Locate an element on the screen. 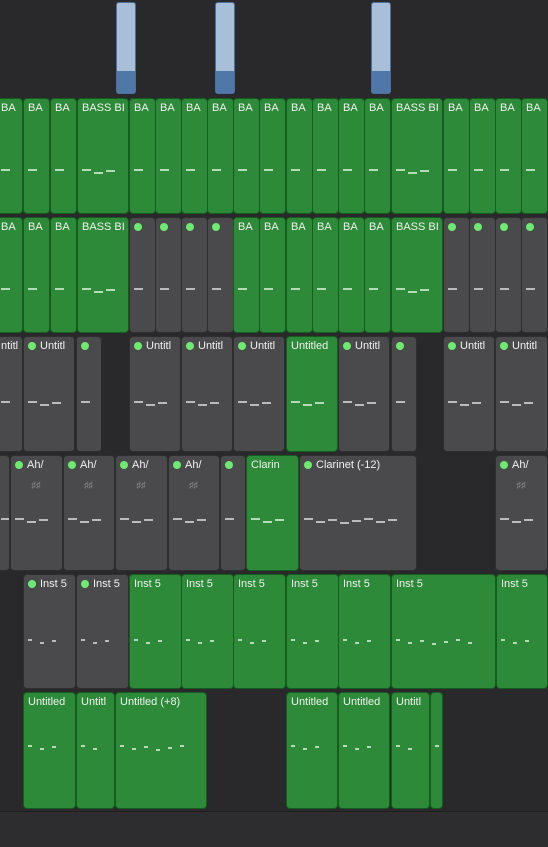 The image size is (548, 847). midi-region: Clarinet (-12) is located at coordinates (358, 513).